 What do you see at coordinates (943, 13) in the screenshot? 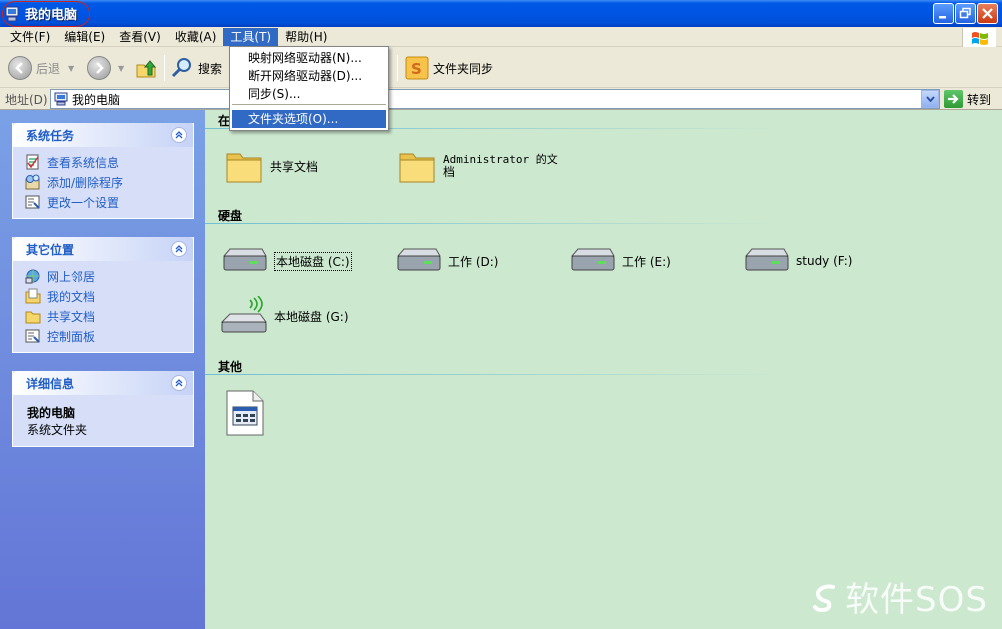
I see `minimize-button` at bounding box center [943, 13].